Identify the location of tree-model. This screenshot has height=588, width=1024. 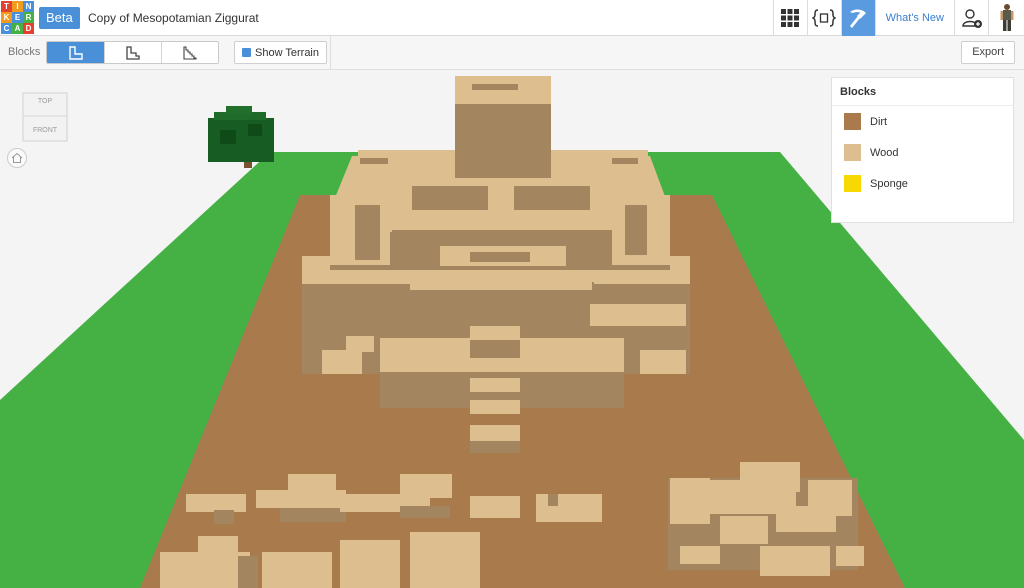
(241, 137).